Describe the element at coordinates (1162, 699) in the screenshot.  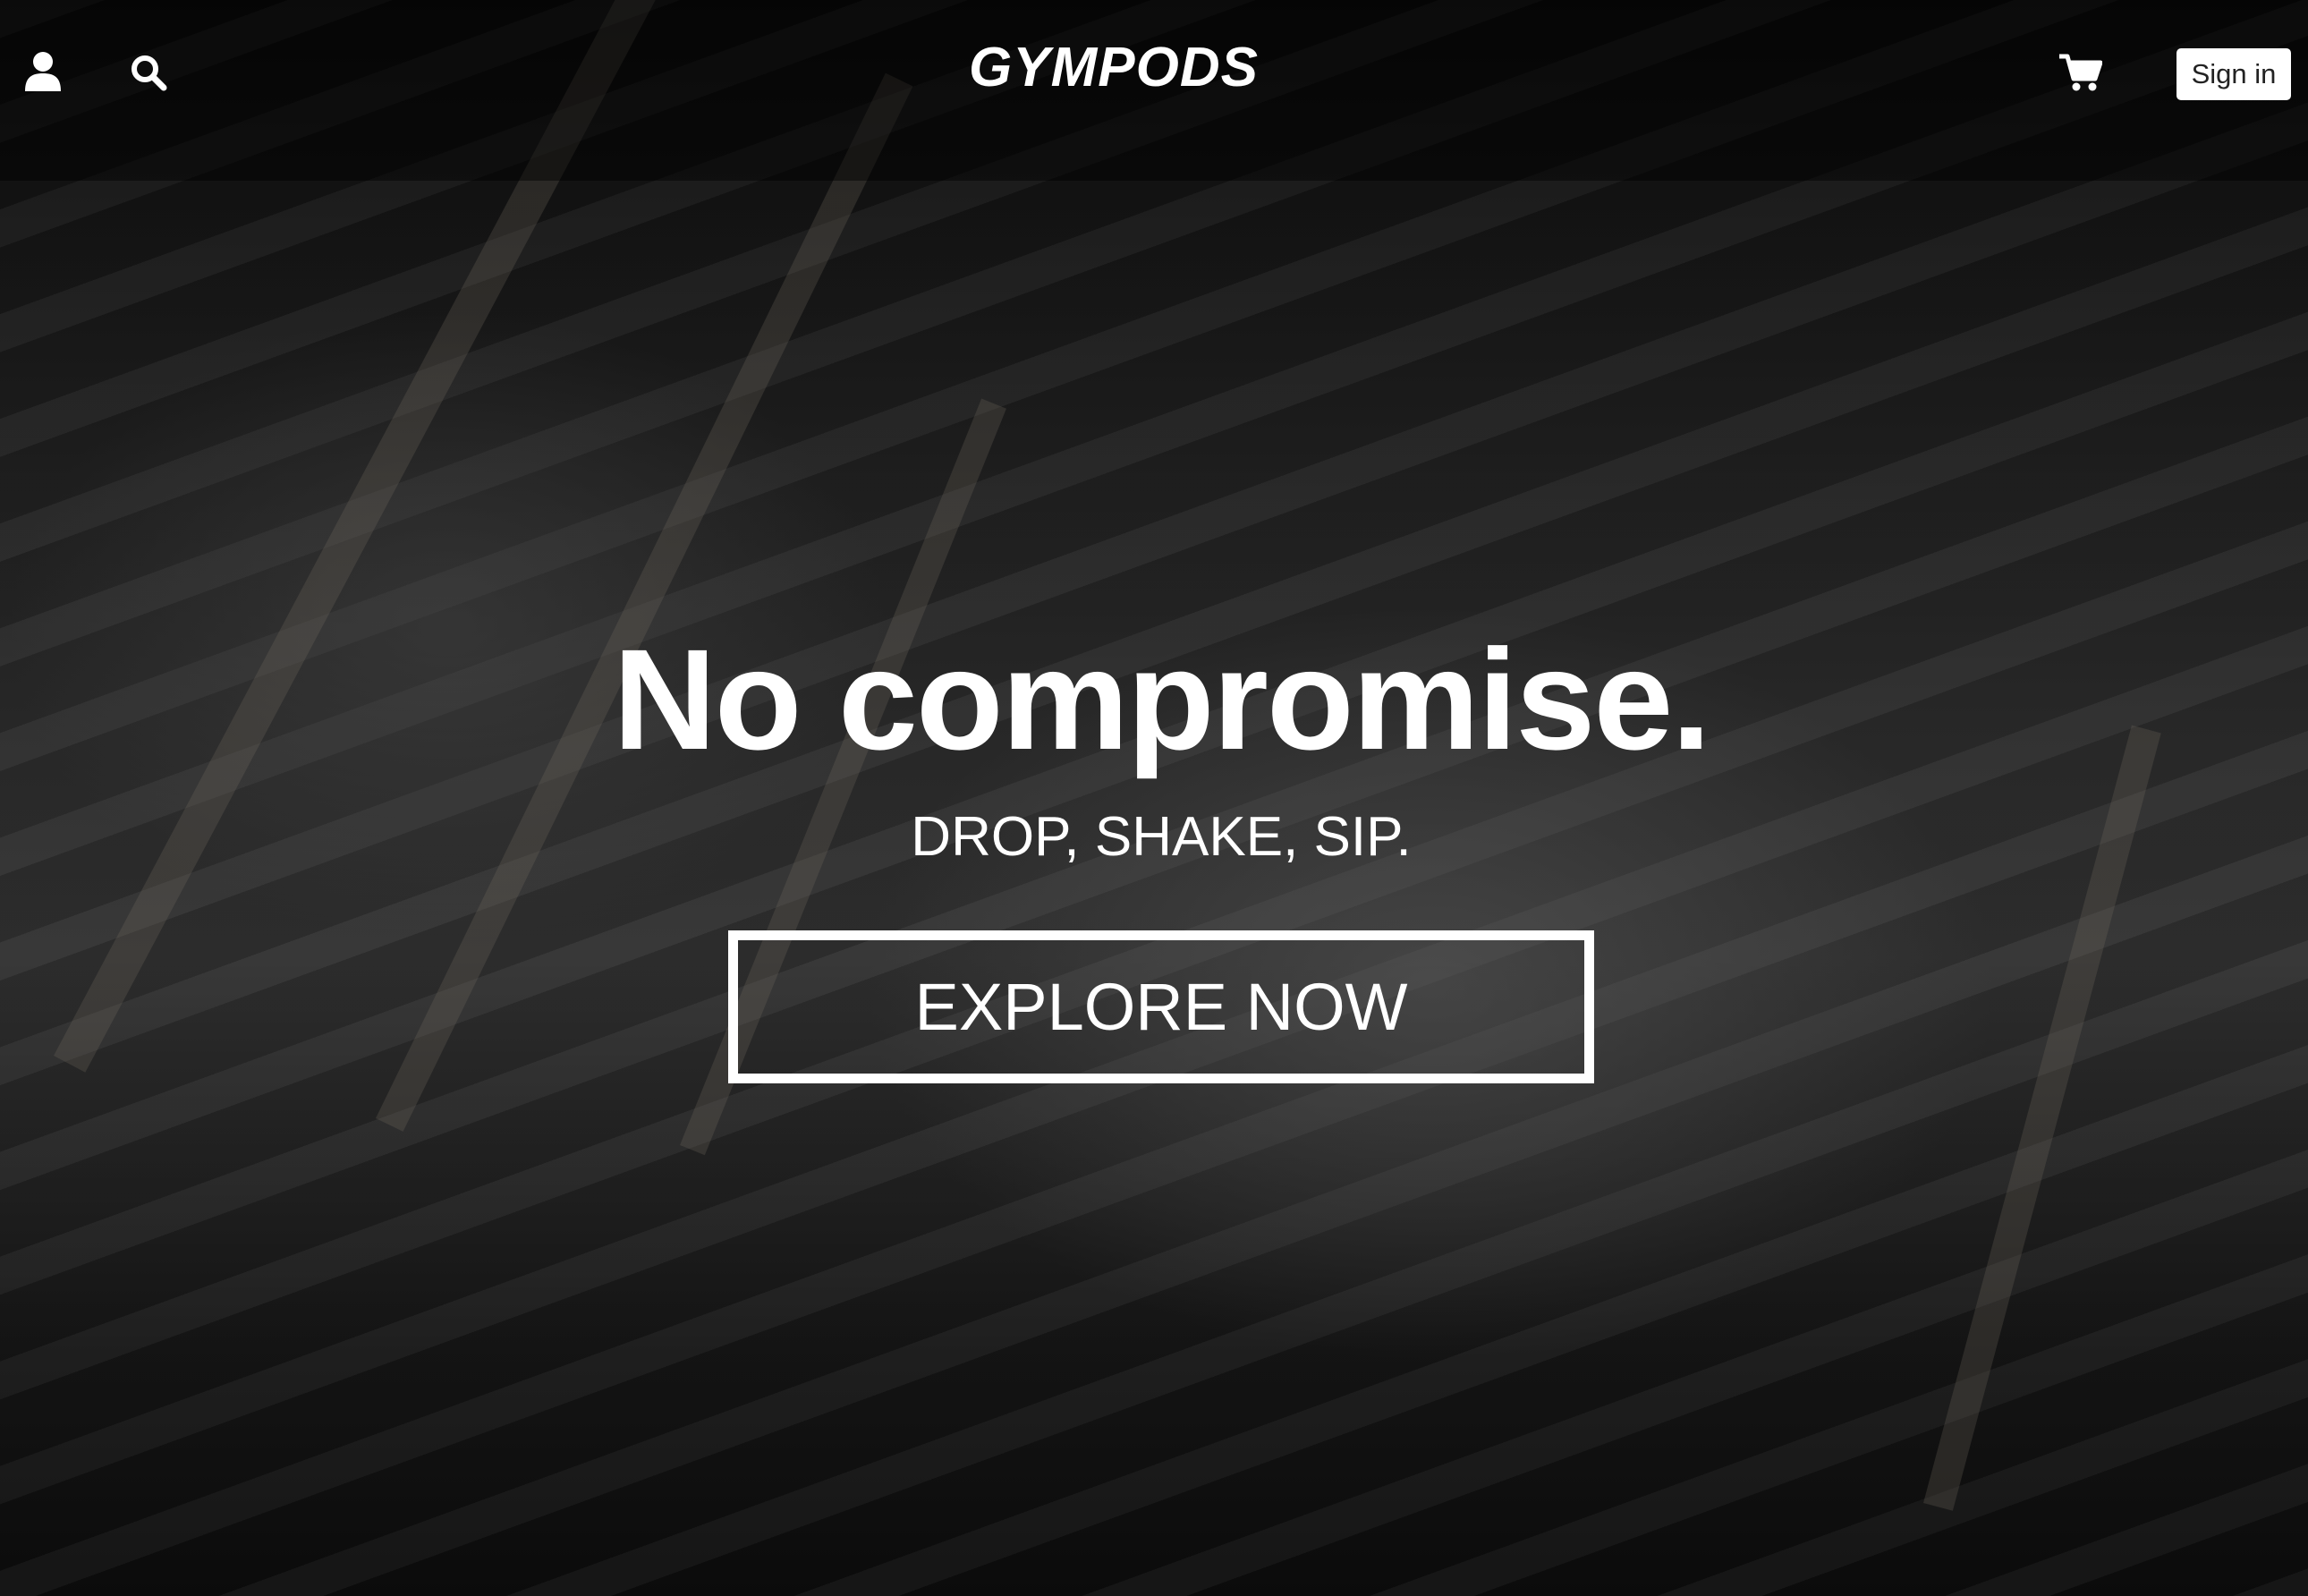
I see `hero-headline: No compromise.` at that location.